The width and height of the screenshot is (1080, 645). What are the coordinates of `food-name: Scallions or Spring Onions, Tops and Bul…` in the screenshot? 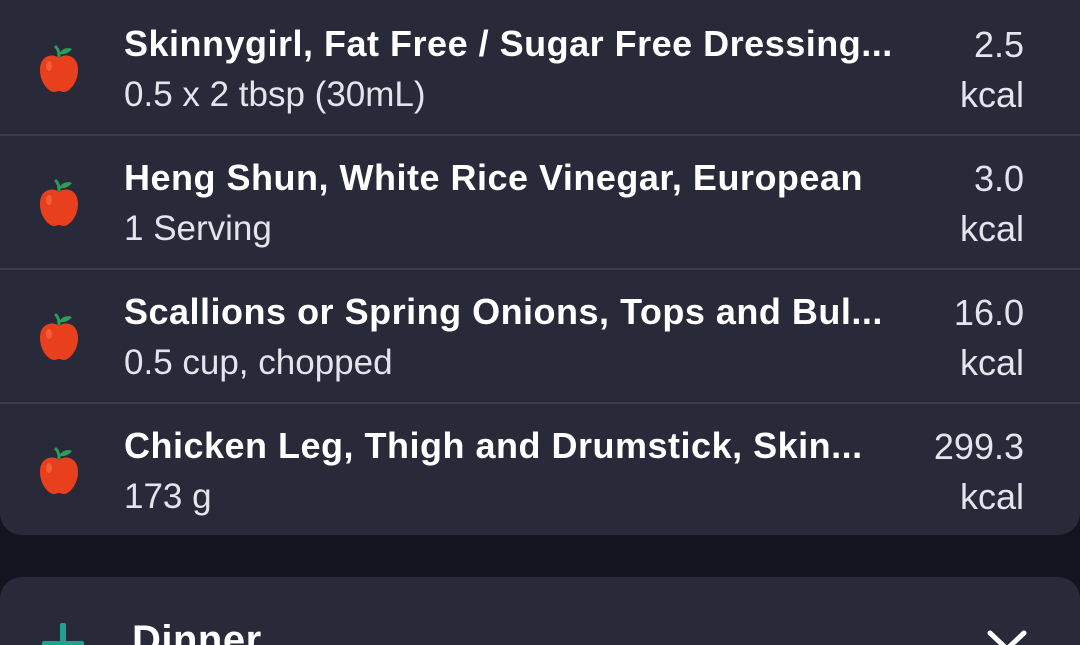 It's located at (503, 311).